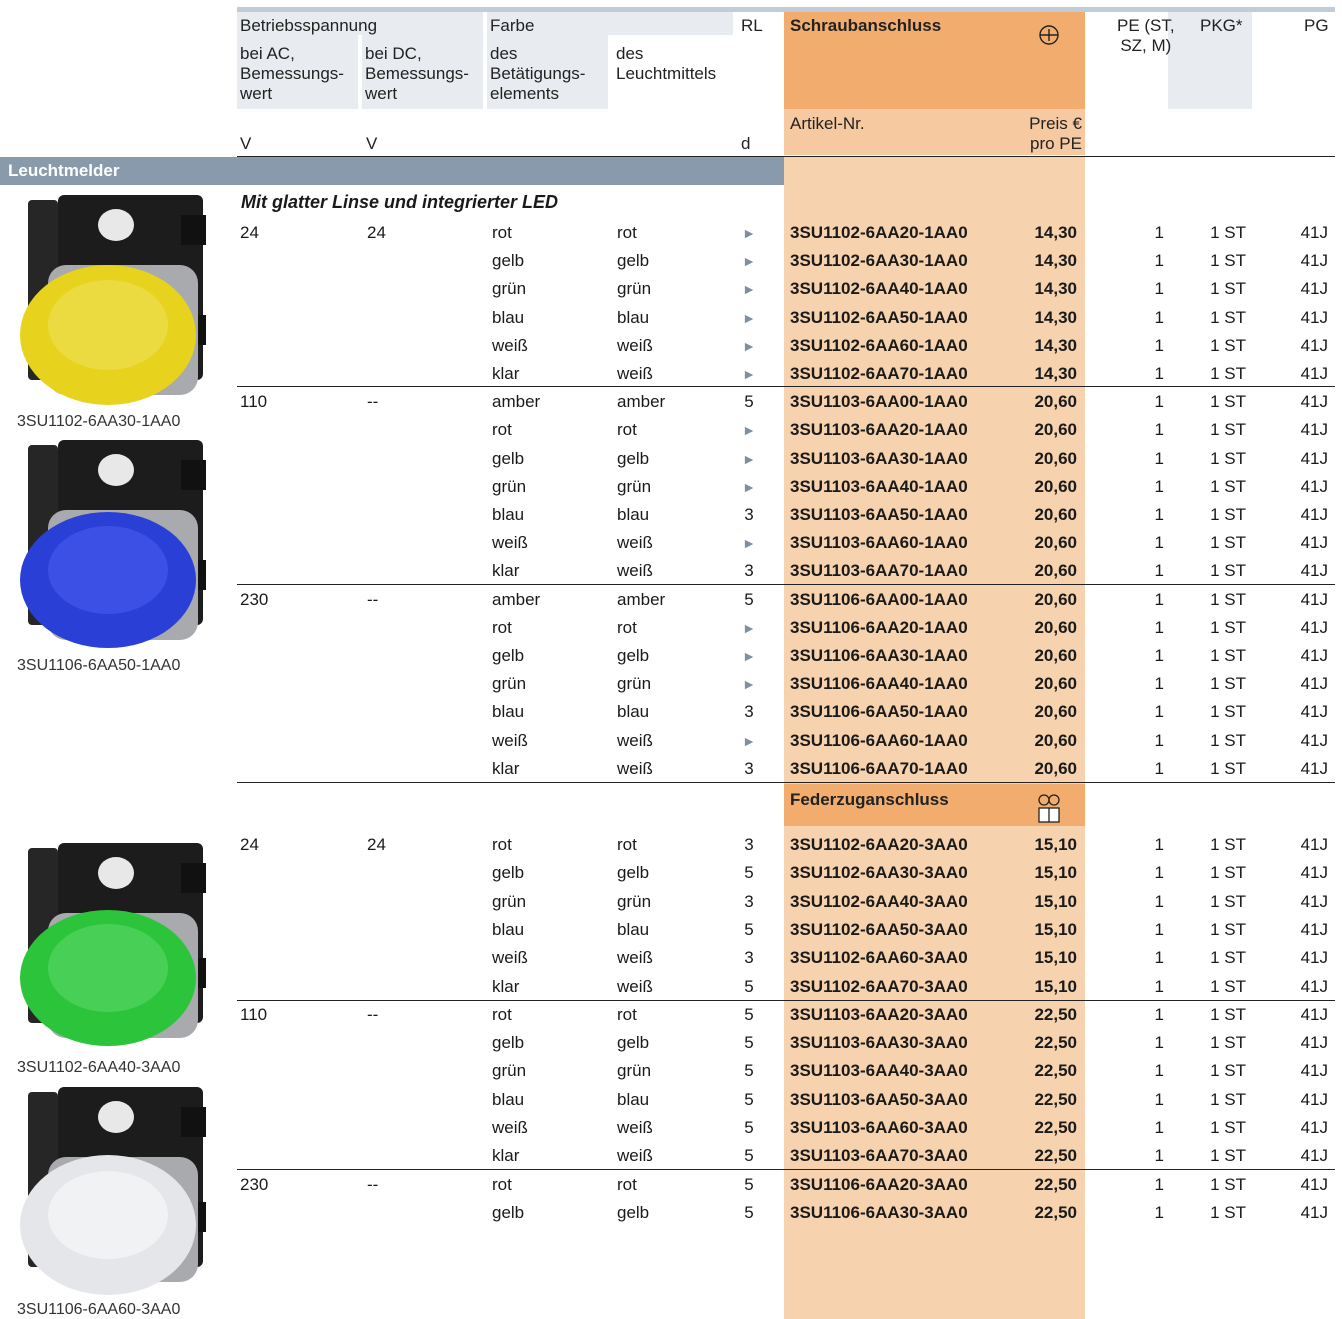 This screenshot has width=1342, height=1319. I want to click on cell-art: 3SU1102-6AA20-3AA0, so click(879, 844).